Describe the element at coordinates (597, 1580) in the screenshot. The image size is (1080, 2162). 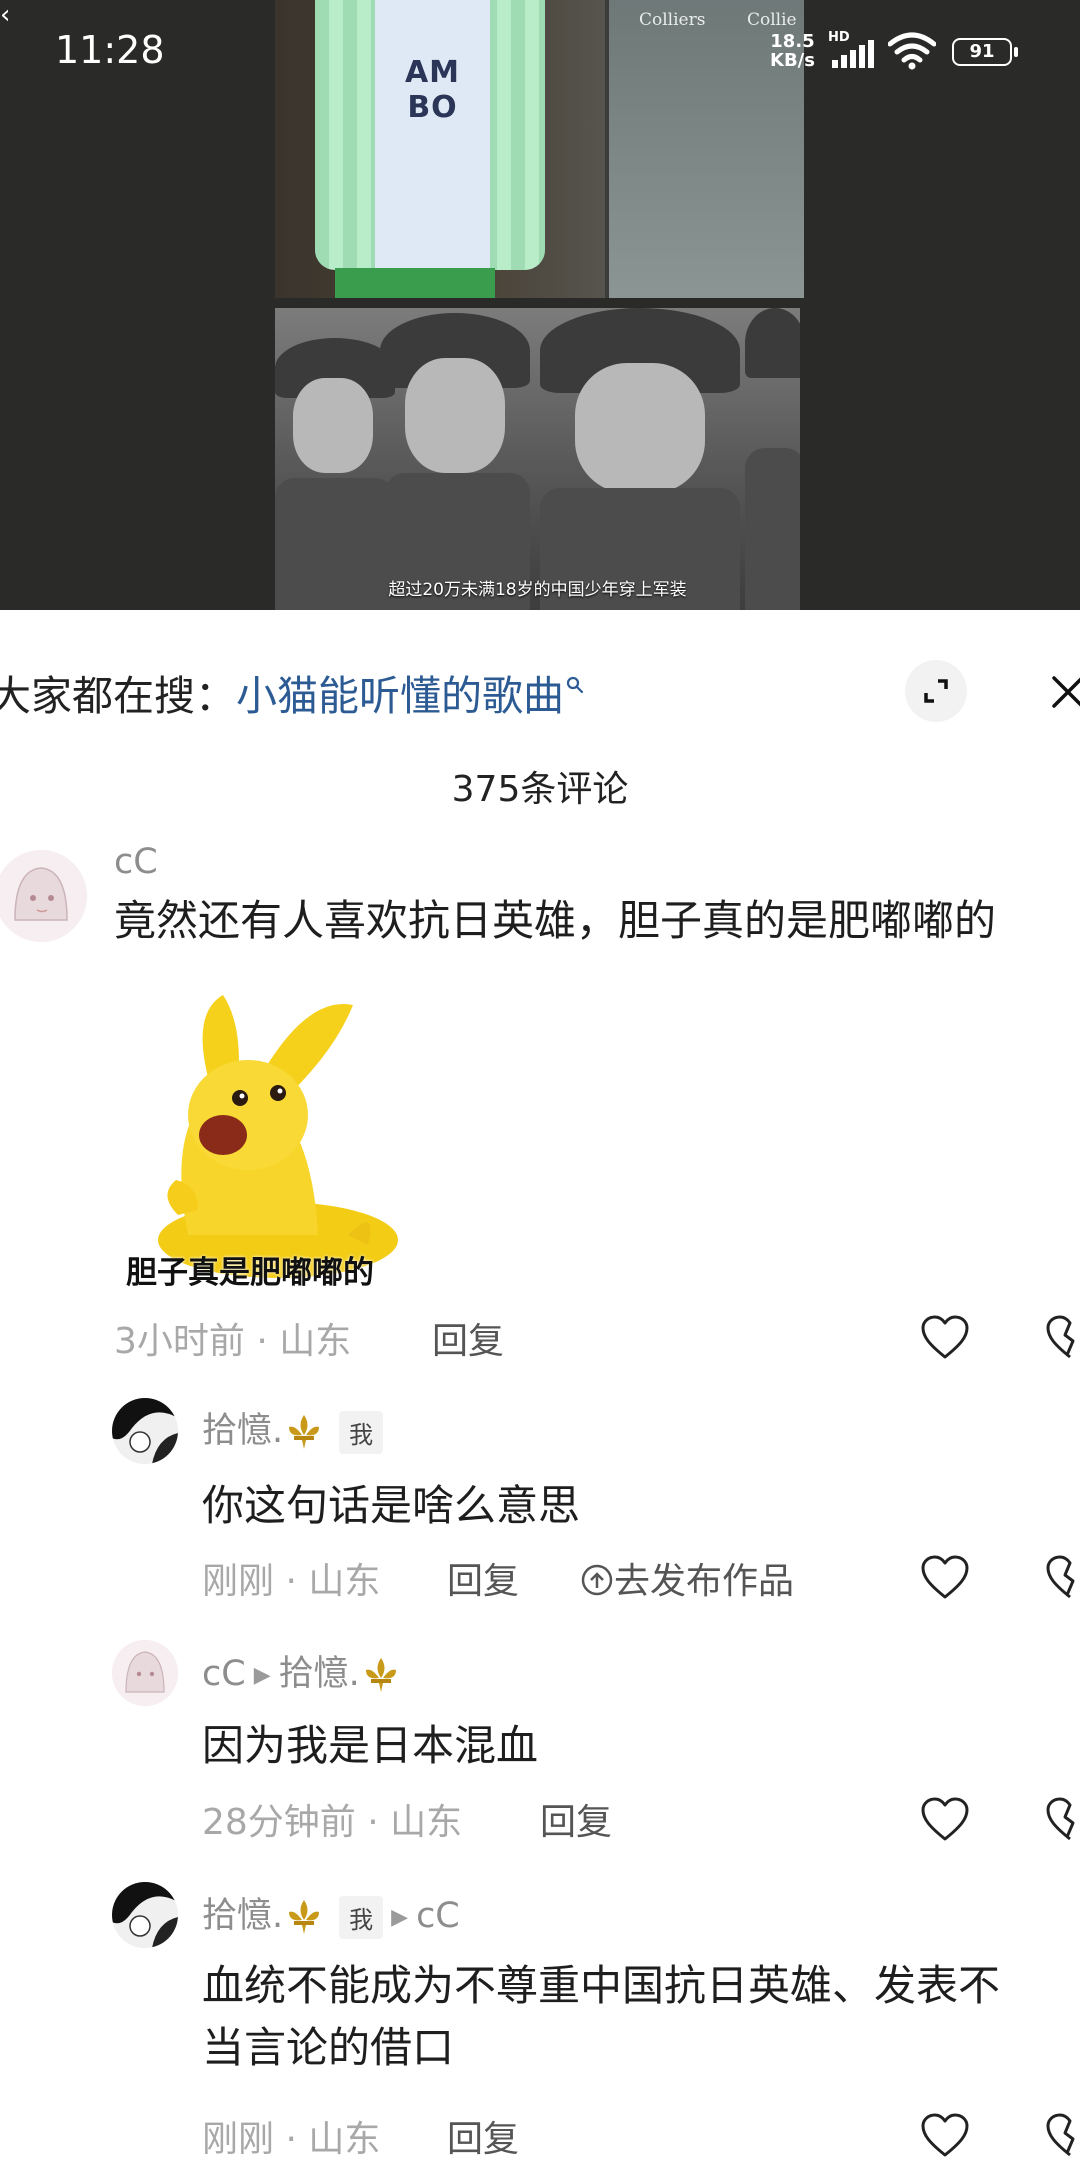
I see `upload-circle-icon` at that location.